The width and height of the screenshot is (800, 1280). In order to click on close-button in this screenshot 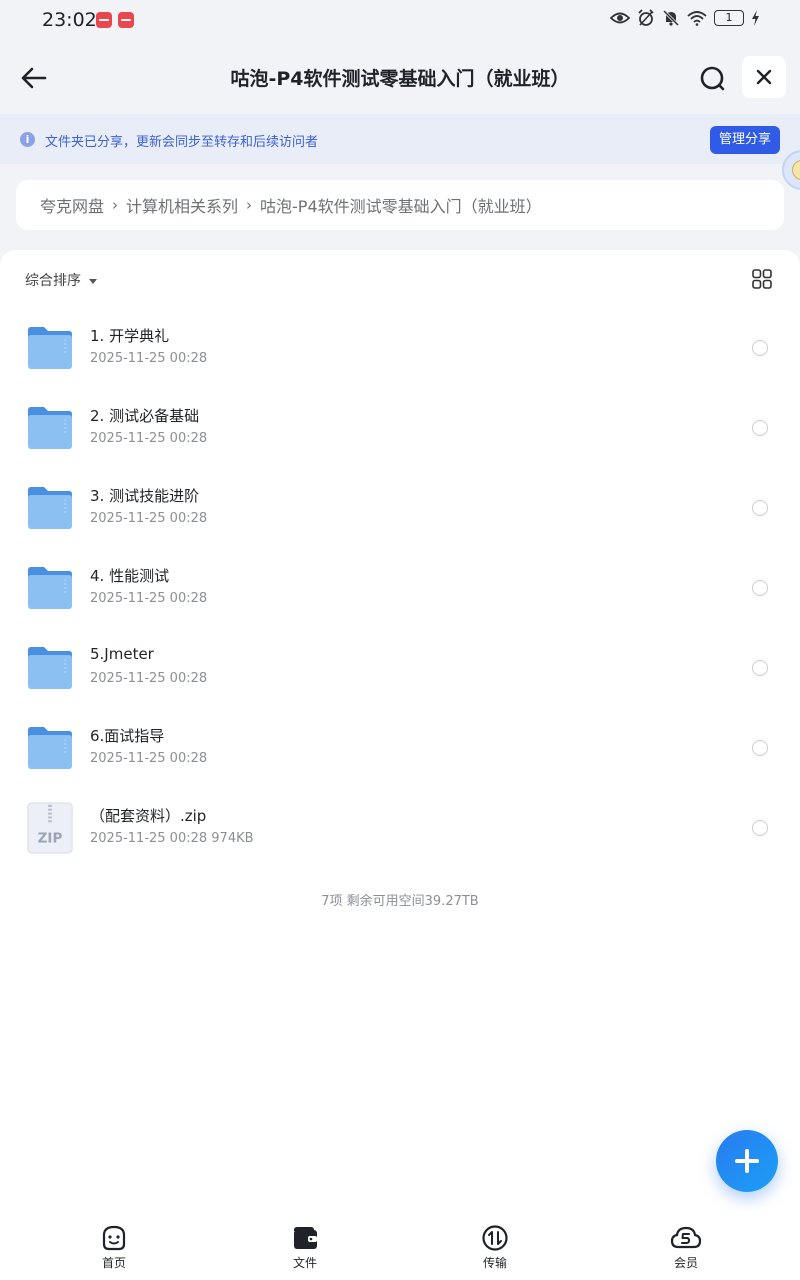, I will do `click(764, 77)`.